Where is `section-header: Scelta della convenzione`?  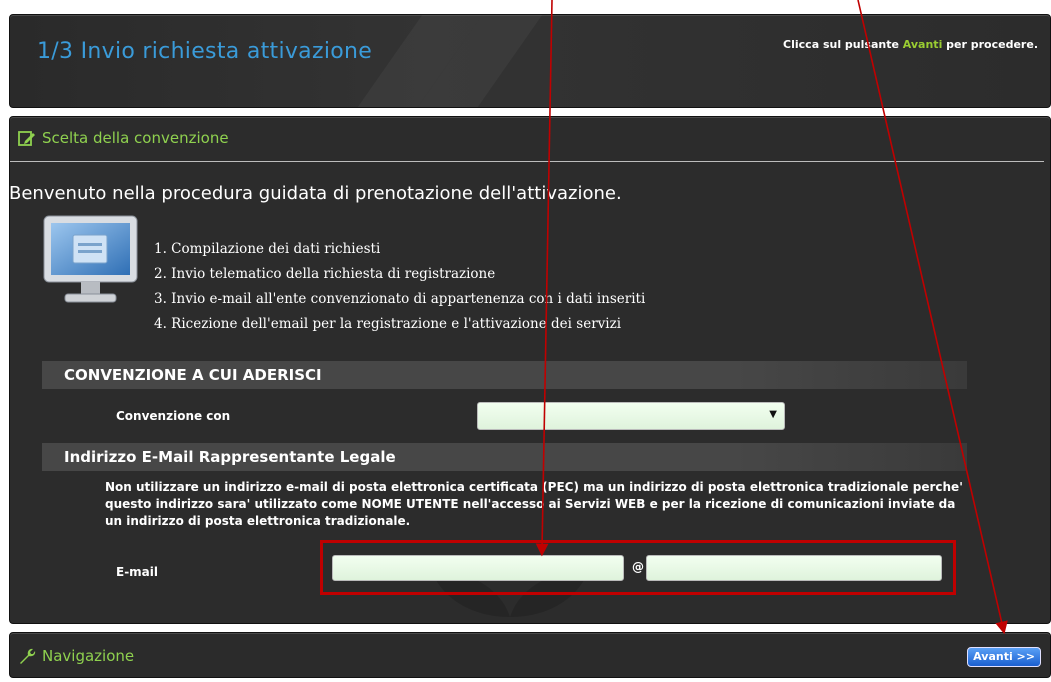 section-header: Scelta della convenzione is located at coordinates (123, 138).